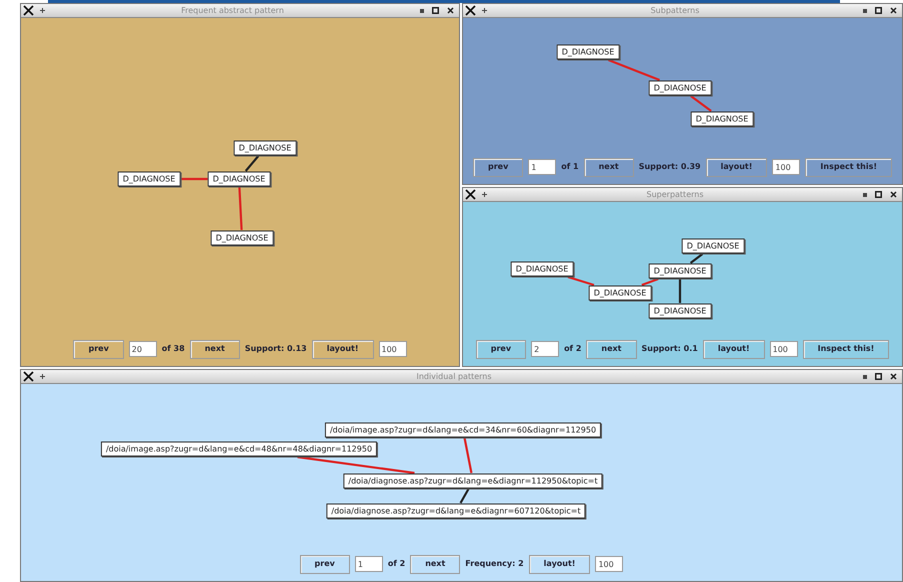 The image size is (903, 582). Describe the element at coordinates (142, 349) in the screenshot. I see `number-field: 20` at that location.